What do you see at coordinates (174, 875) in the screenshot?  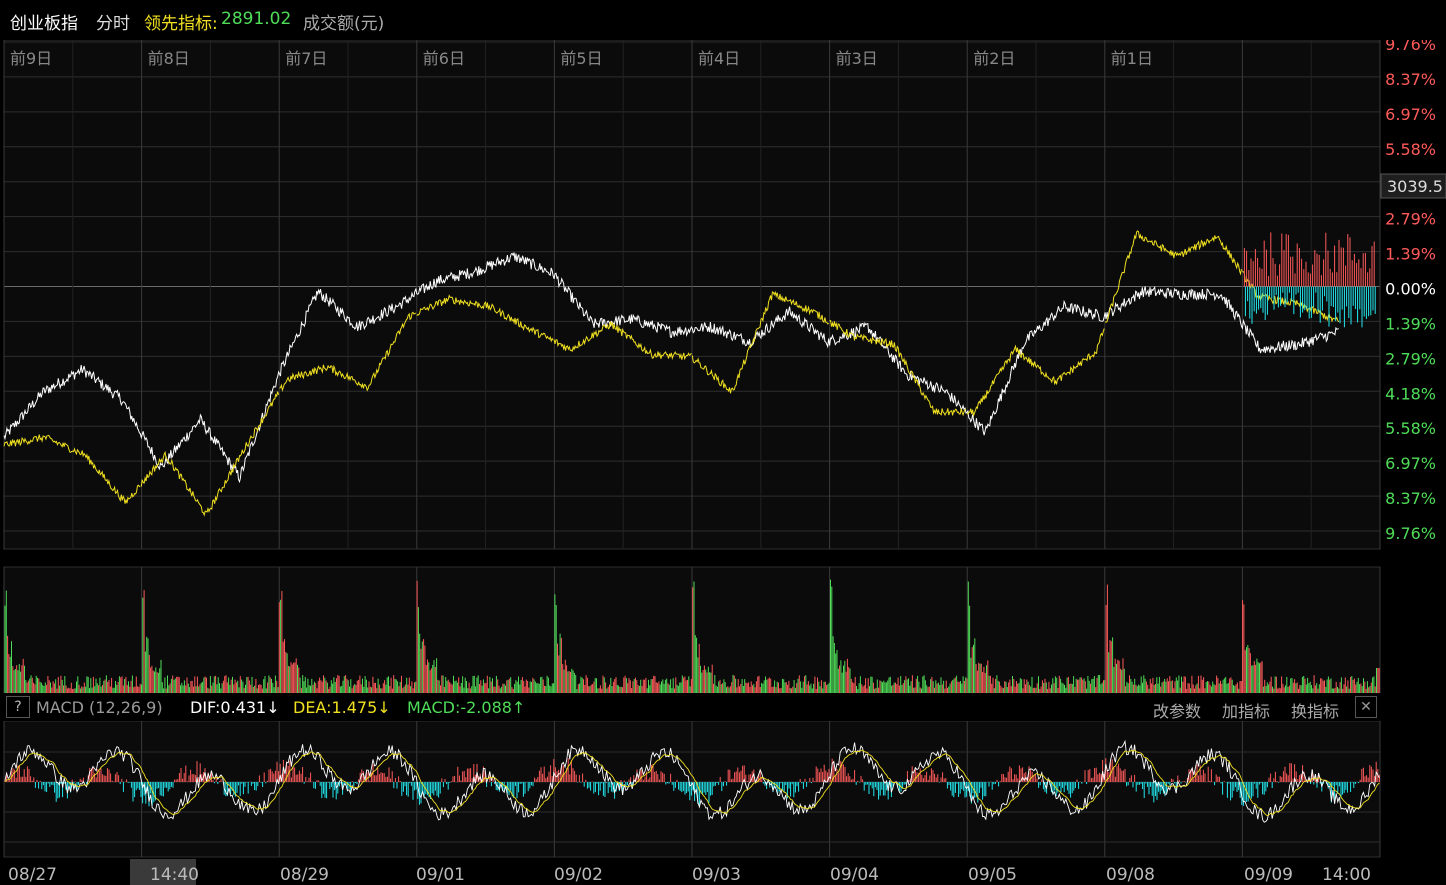 I see `date-label: 14:40` at bounding box center [174, 875].